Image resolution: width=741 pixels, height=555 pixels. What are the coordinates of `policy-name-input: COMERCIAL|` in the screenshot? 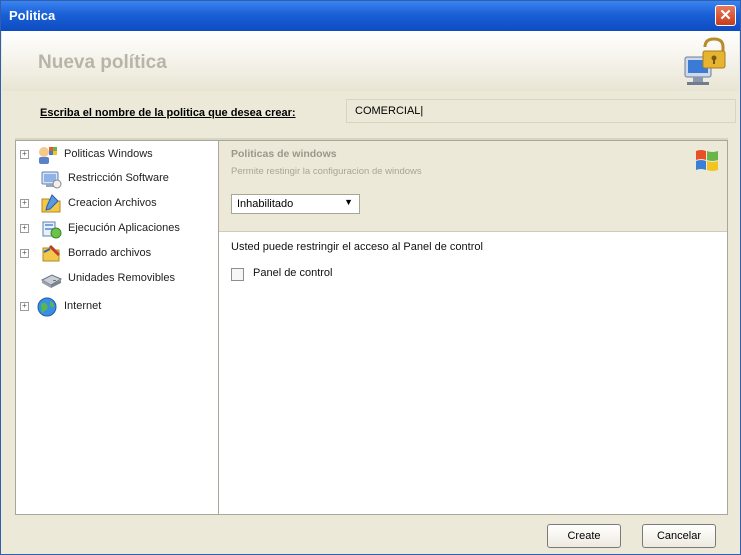 It's located at (541, 111).